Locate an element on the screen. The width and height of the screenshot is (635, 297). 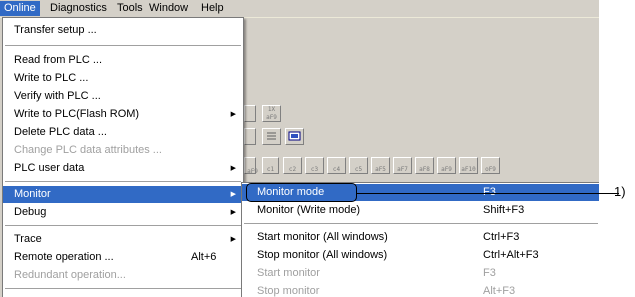
toolbar-button-label: aF10 is located at coordinates (468, 169).